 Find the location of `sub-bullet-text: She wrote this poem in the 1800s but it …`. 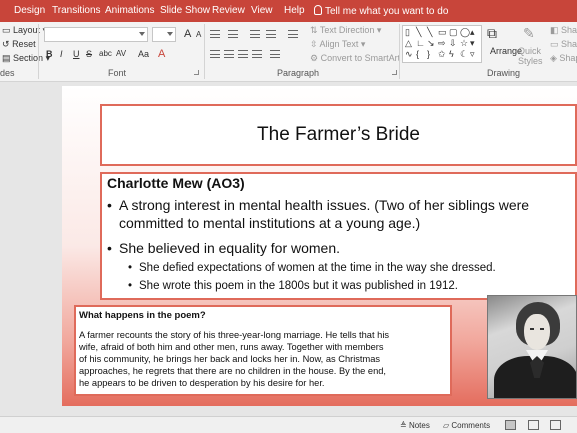

sub-bullet-text: She wrote this poem in the 1800s but it … is located at coordinates (299, 286).